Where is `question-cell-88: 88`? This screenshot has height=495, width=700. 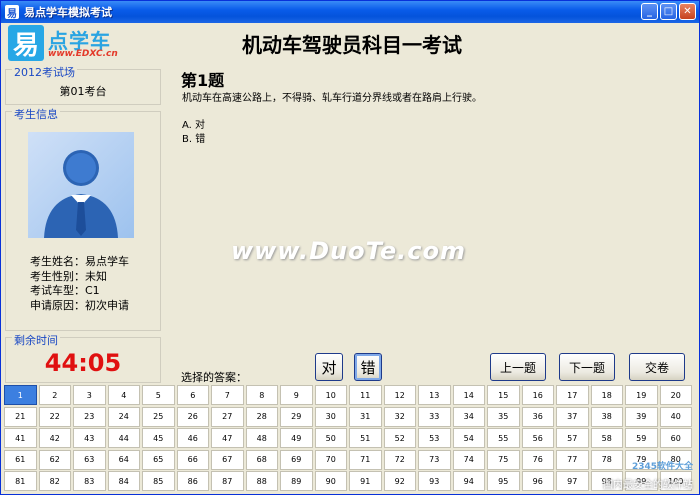 question-cell-88: 88 is located at coordinates (261, 481).